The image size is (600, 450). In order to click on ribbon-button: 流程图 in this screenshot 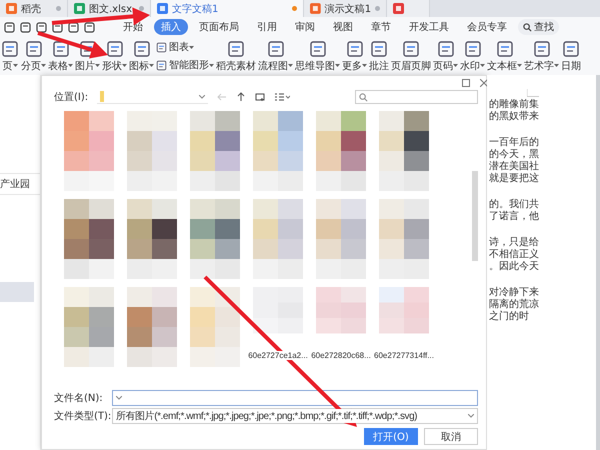, I will do `click(275, 56)`.